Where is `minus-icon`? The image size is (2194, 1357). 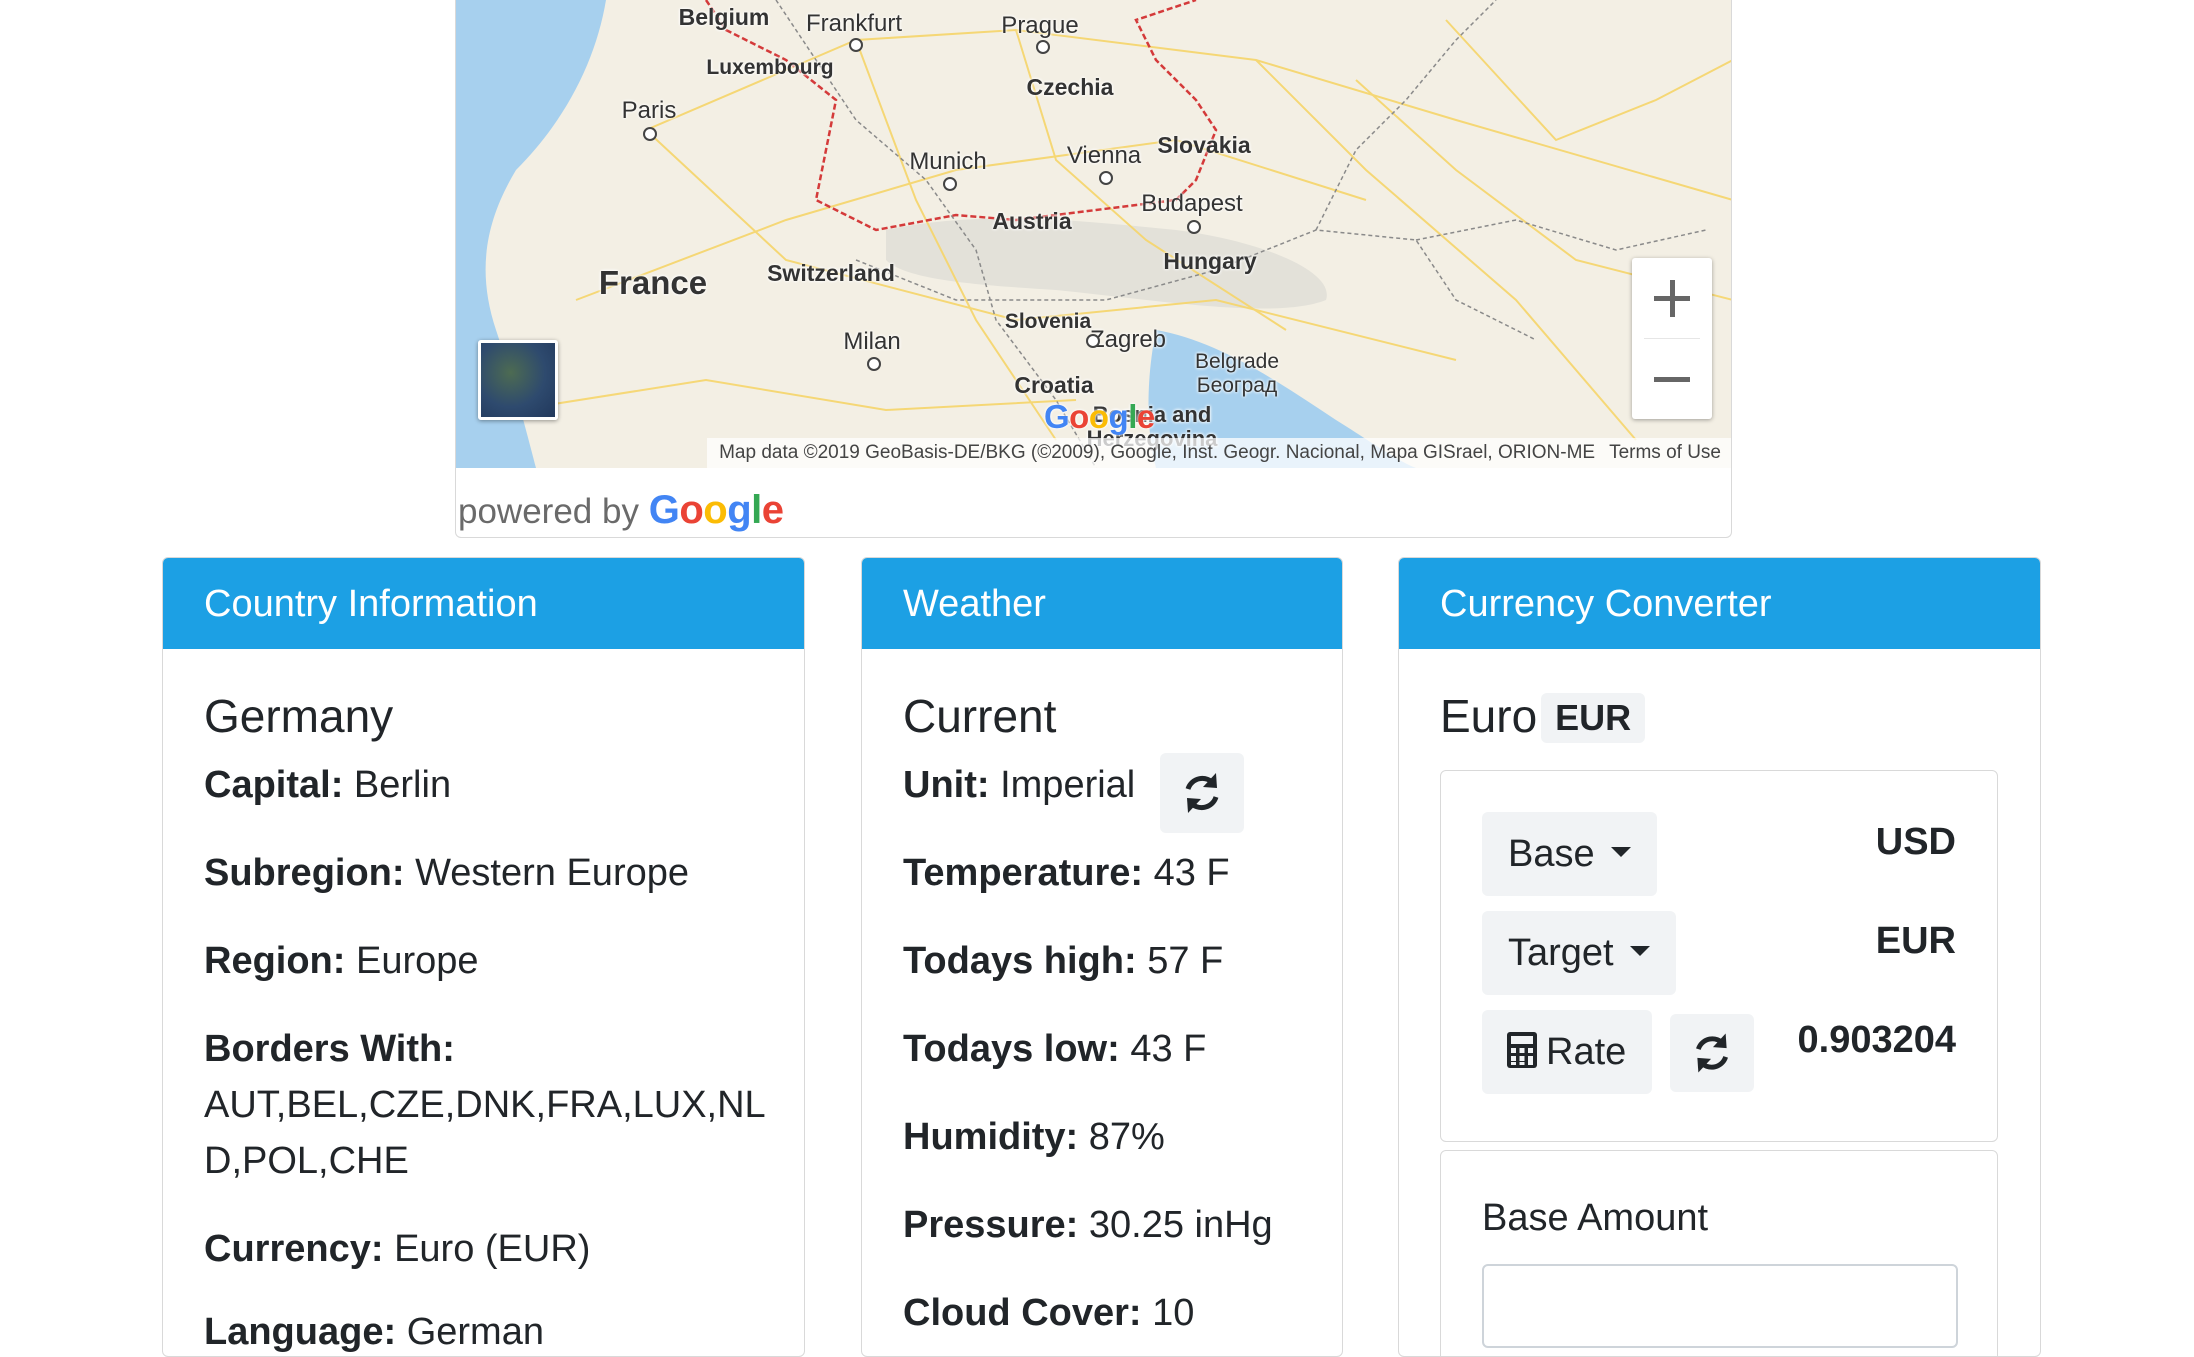 minus-icon is located at coordinates (1672, 379).